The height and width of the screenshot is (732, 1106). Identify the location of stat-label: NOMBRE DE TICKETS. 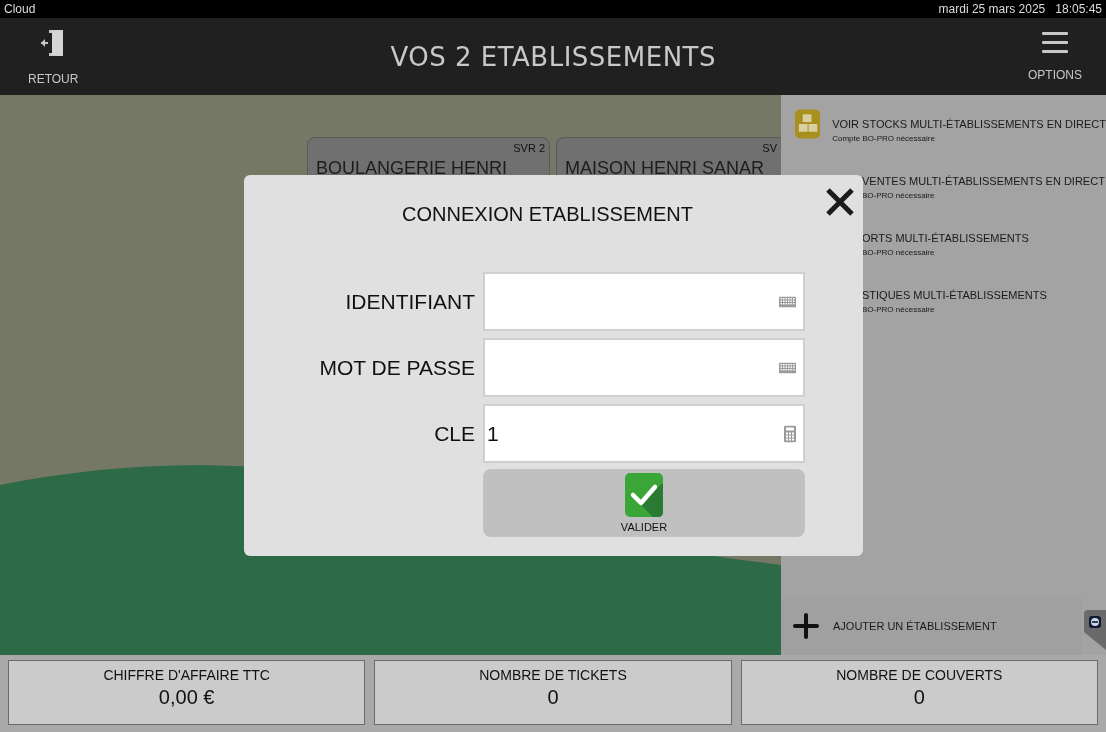
(553, 675).